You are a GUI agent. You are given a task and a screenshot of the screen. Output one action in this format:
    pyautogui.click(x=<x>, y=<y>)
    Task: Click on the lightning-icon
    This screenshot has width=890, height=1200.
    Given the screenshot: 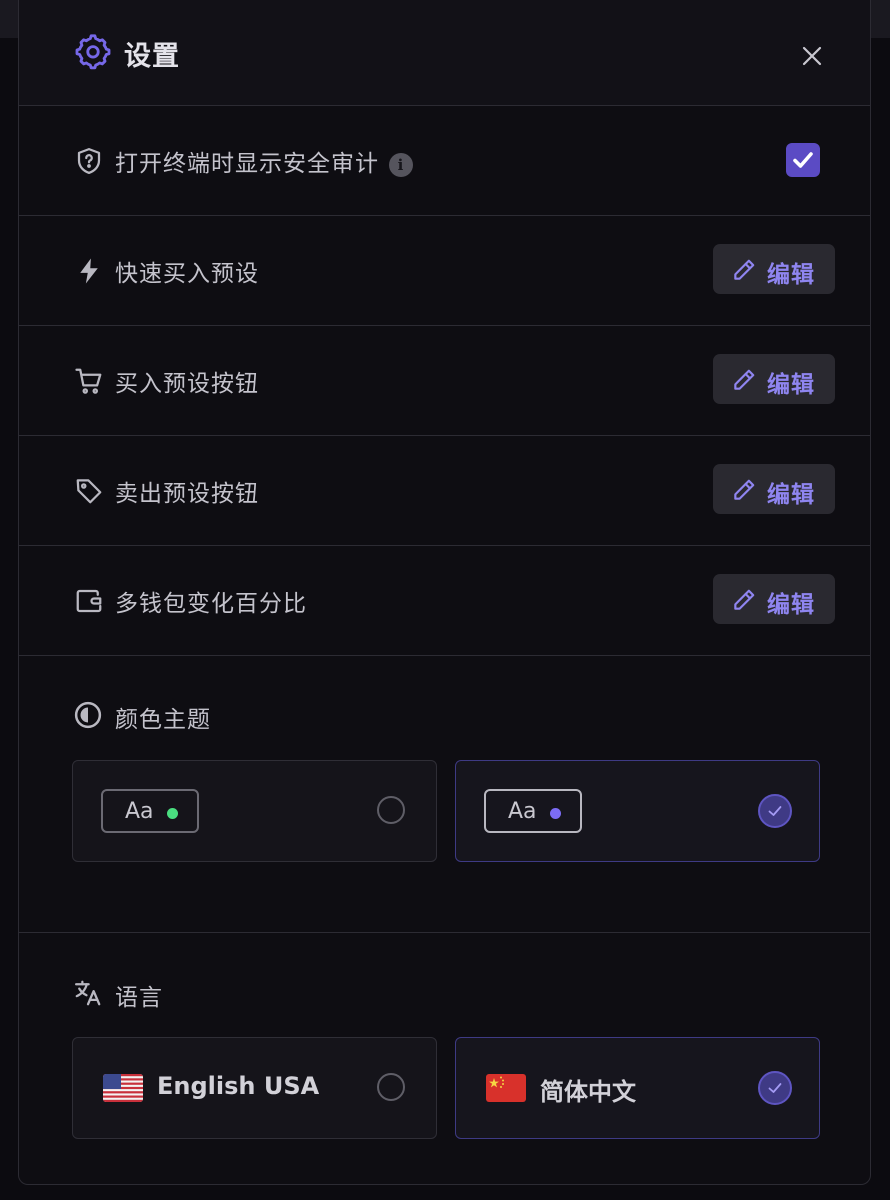 What is the action you would take?
    pyautogui.click(x=89, y=271)
    